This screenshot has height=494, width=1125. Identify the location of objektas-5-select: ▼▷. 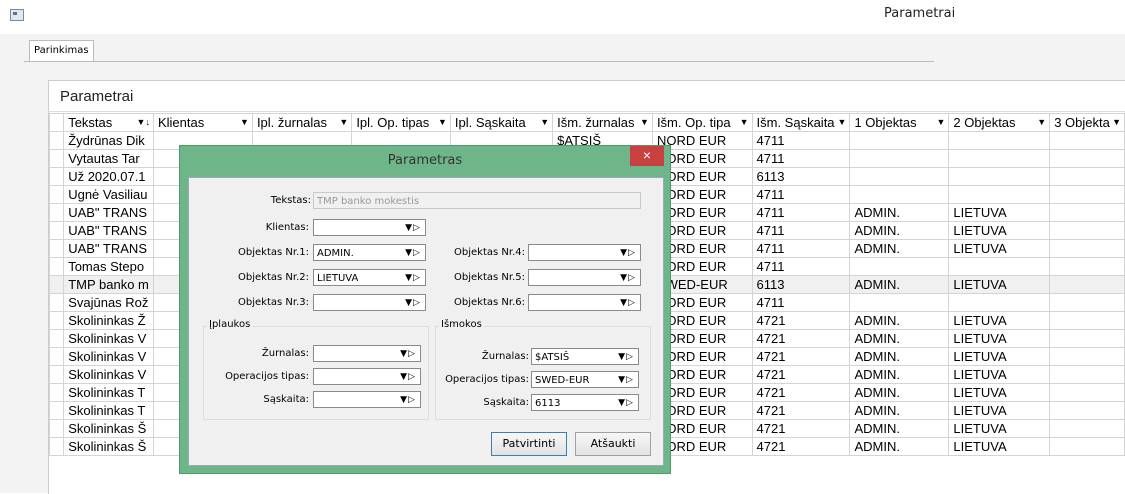
(584, 277).